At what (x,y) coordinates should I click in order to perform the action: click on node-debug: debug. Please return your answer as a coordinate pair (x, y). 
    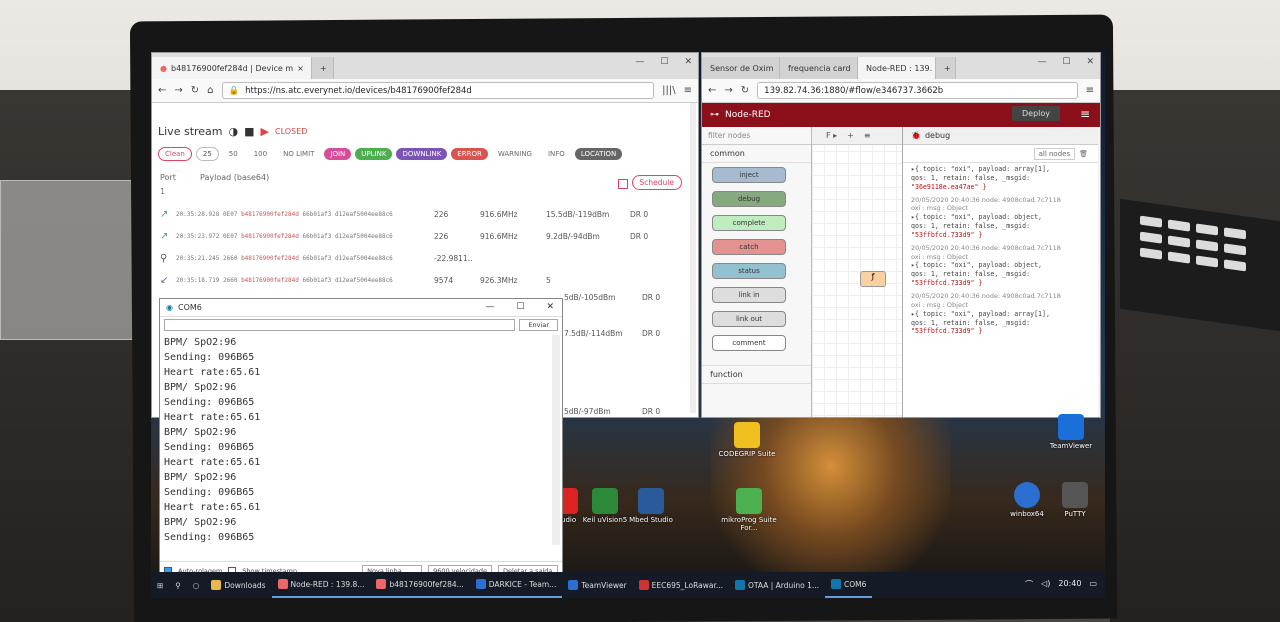
    Looking at the image, I should click on (749, 199).